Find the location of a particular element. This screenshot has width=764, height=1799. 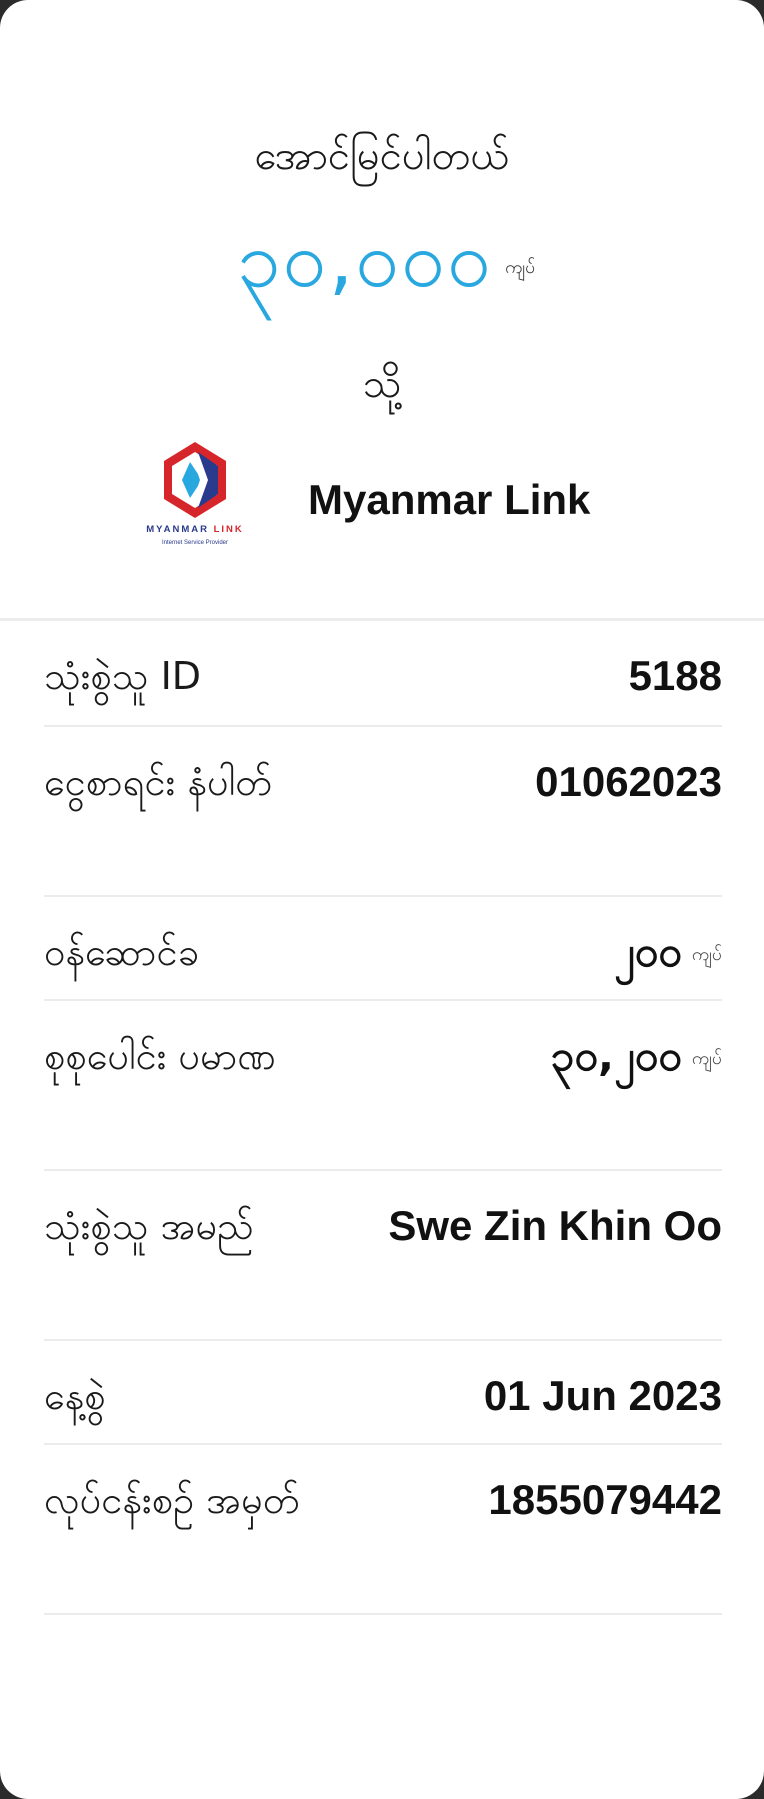

detail-row-user-id: သုံးစွဲသူ ID 5188 is located at coordinates (383, 674).